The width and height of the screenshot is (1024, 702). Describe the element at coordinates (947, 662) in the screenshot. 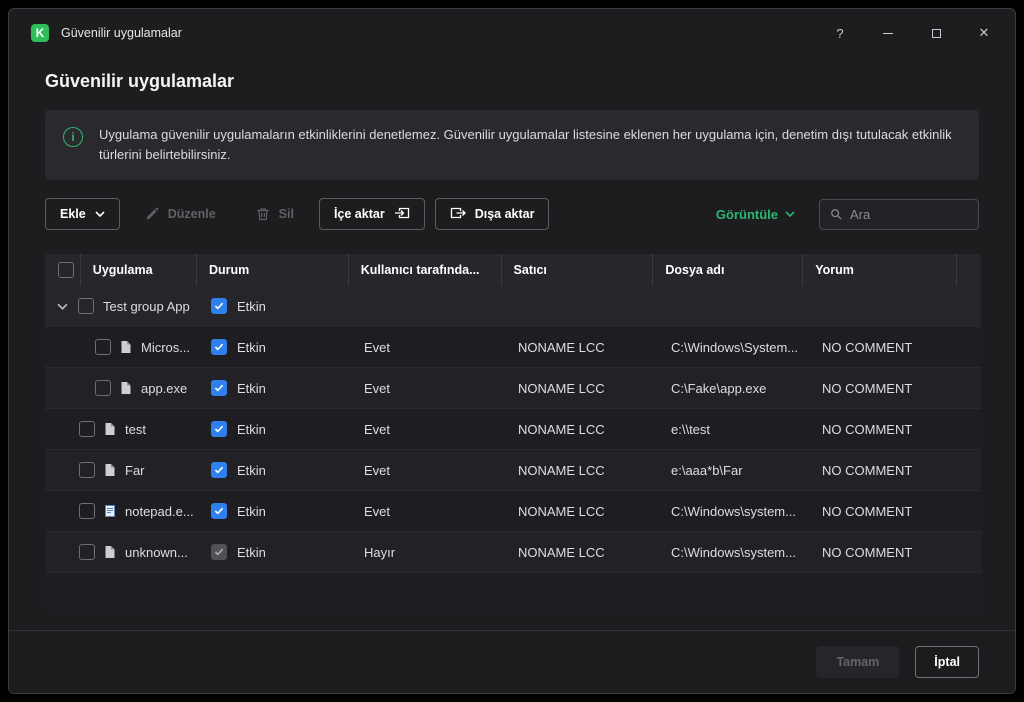

I see `cancel-button: İptal` at that location.